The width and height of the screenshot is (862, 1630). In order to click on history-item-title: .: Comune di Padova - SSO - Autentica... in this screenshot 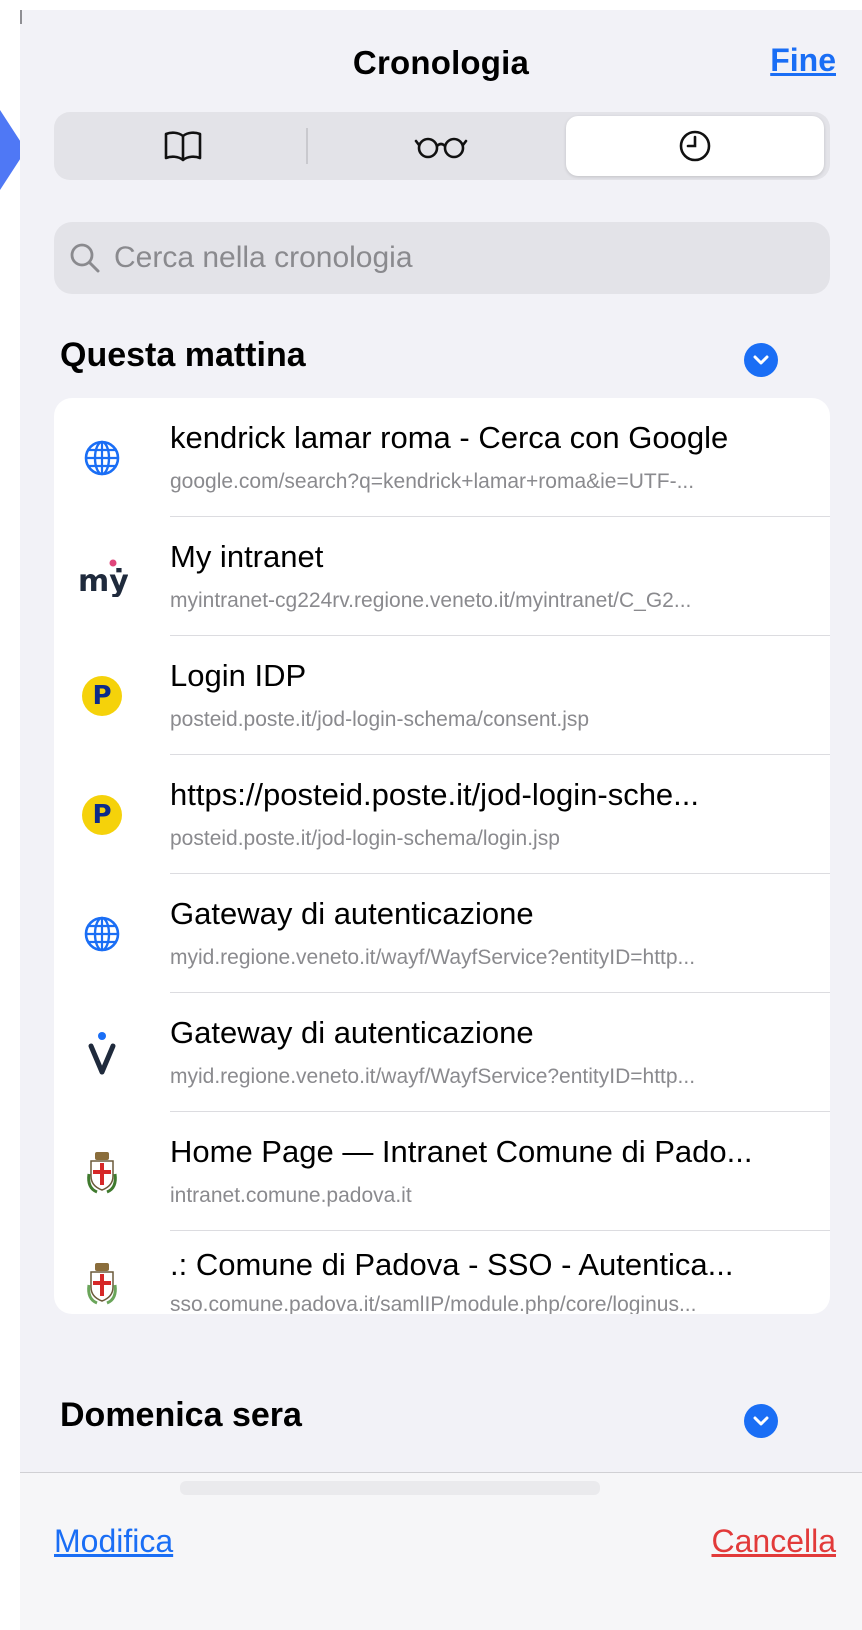, I will do `click(452, 1264)`.